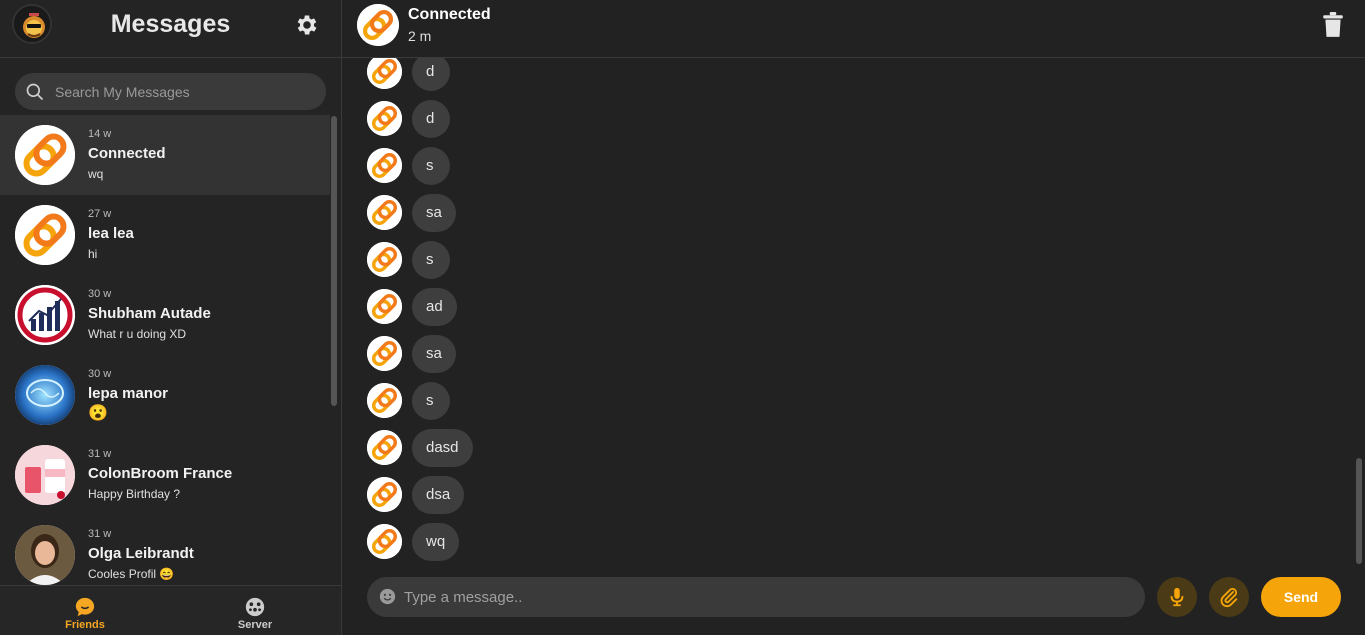 This screenshot has width=1365, height=635. Describe the element at coordinates (1301, 597) in the screenshot. I see `send-button: Send` at that location.